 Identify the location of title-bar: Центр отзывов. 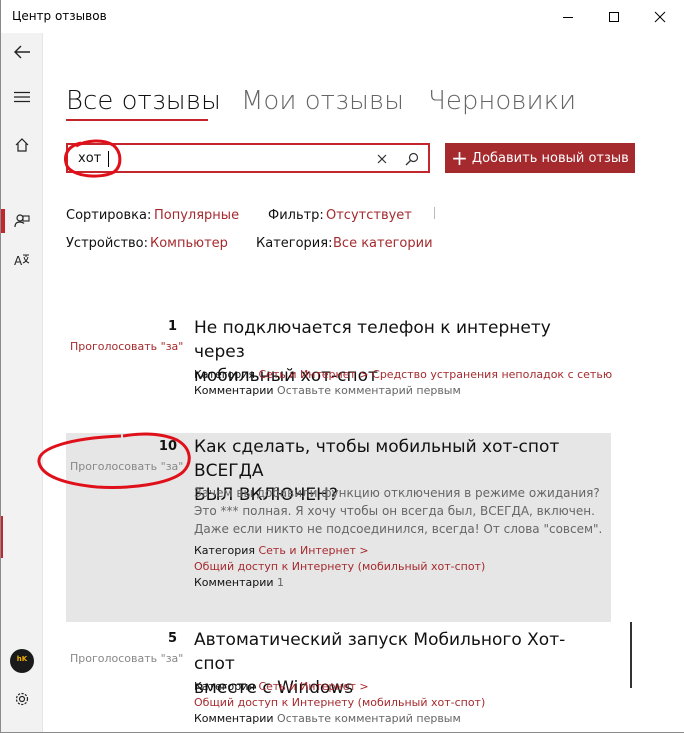
(342, 16).